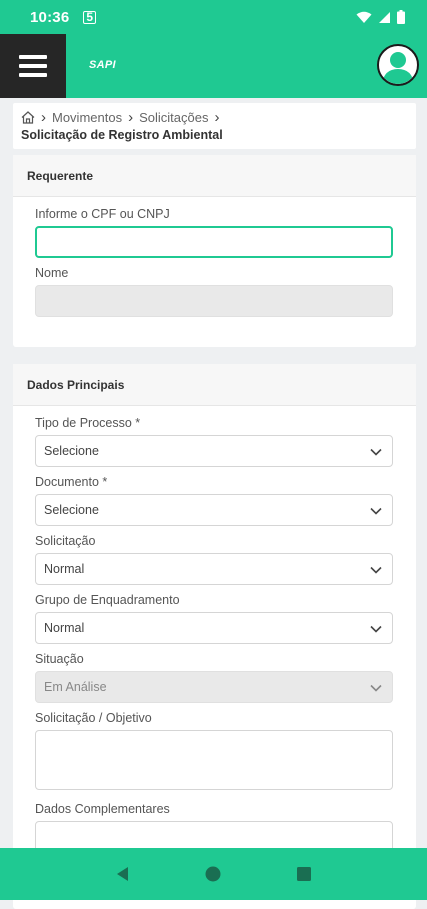 This screenshot has width=427, height=909. Describe the element at coordinates (59, 659) in the screenshot. I see `situacao-label: Situação` at that location.